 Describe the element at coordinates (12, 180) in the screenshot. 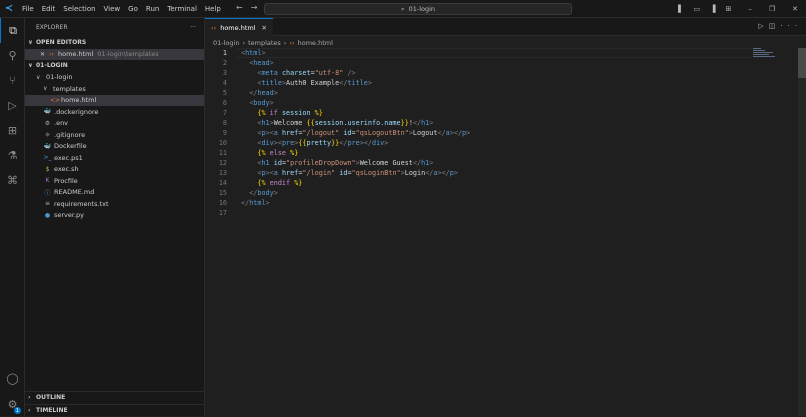

I see `python-icon: ⌘` at that location.